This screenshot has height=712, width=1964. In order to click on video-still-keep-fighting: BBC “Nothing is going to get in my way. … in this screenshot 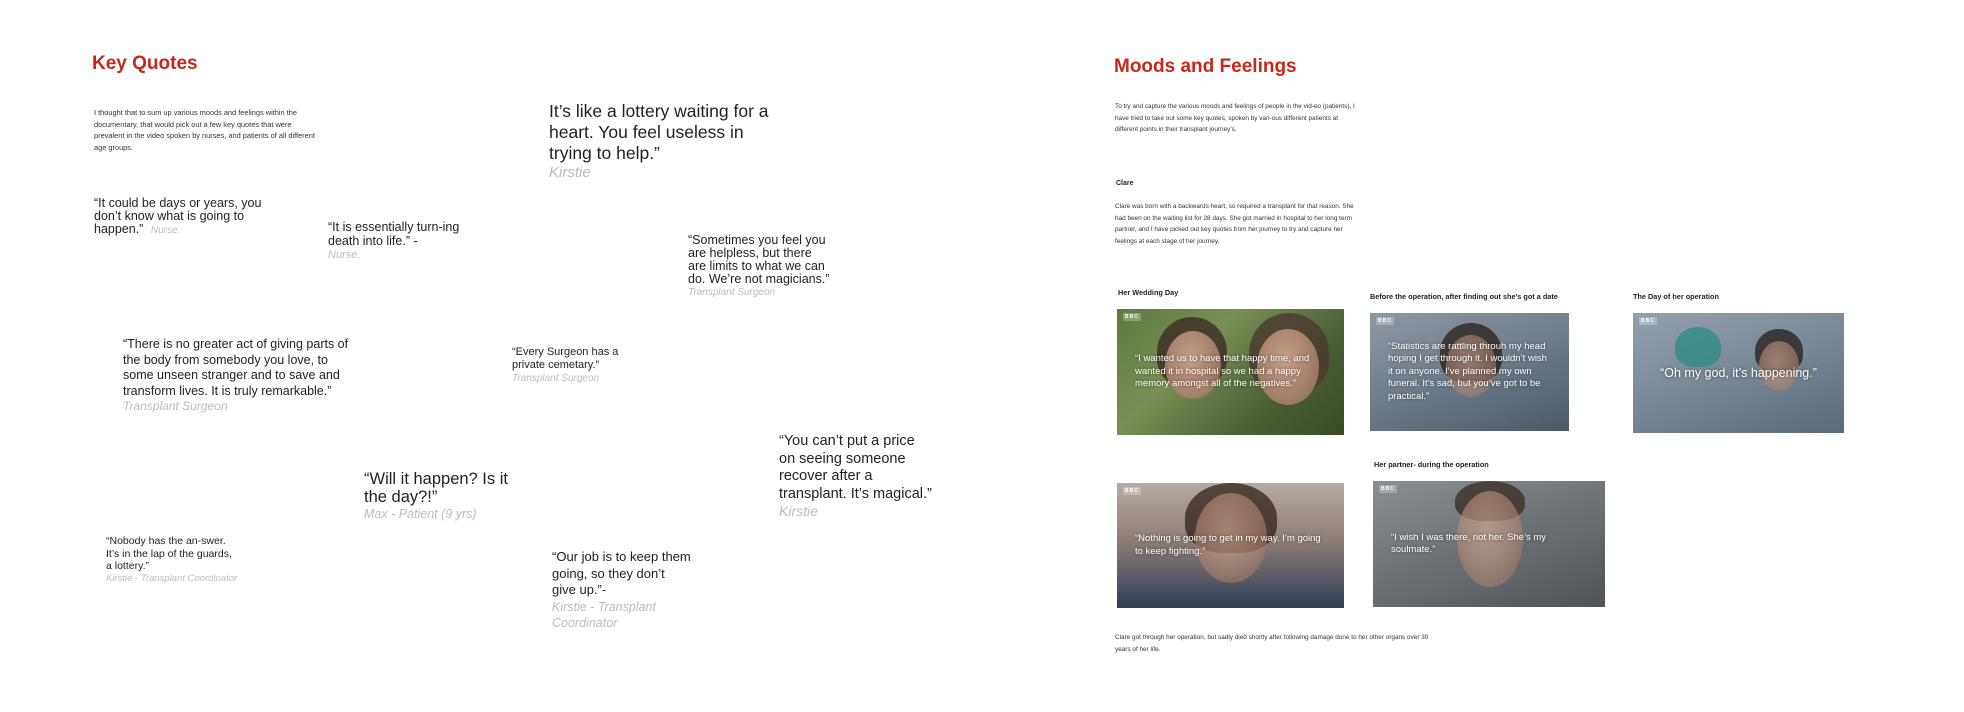, I will do `click(1230, 545)`.